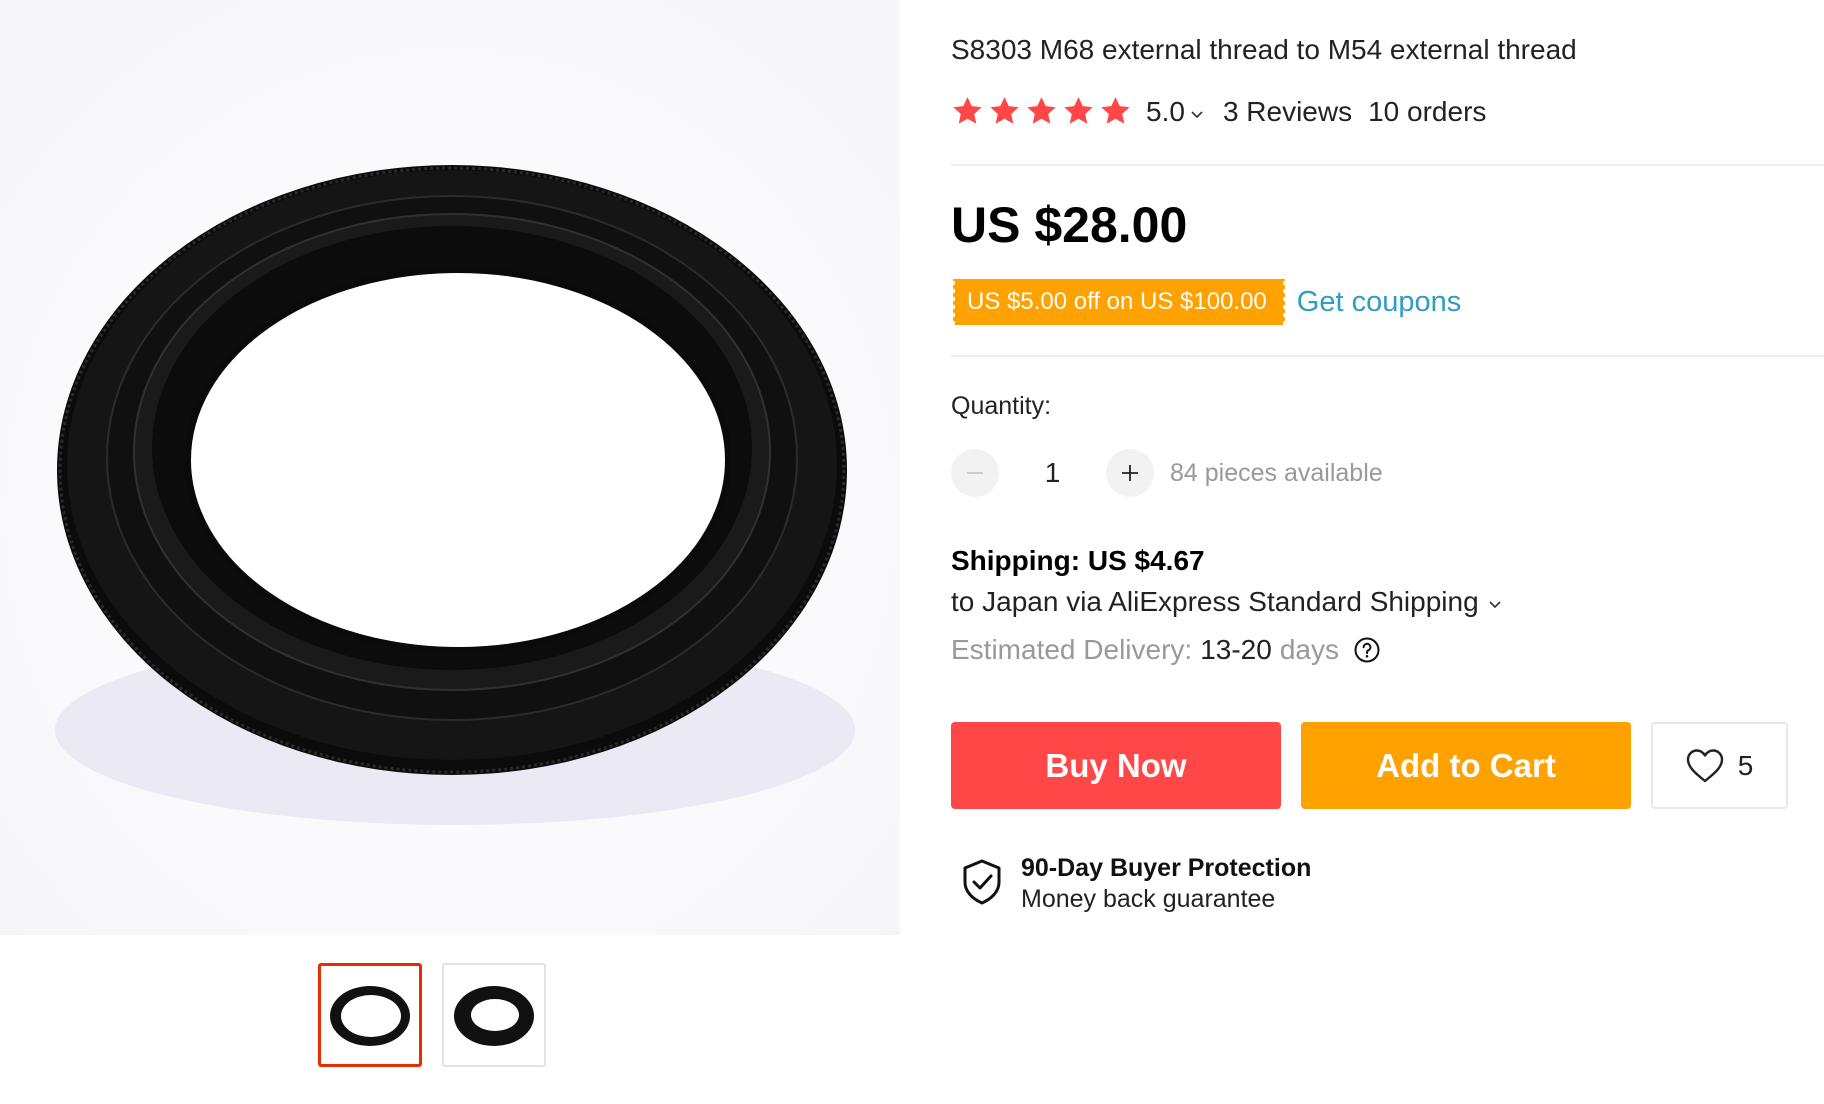 This screenshot has height=1104, width=1824. I want to click on quantity-value: 1, so click(1052, 473).